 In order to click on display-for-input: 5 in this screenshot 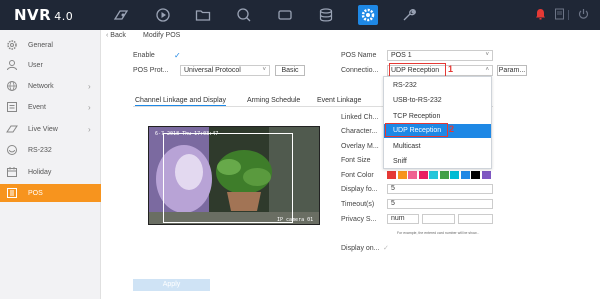, I will do `click(440, 189)`.